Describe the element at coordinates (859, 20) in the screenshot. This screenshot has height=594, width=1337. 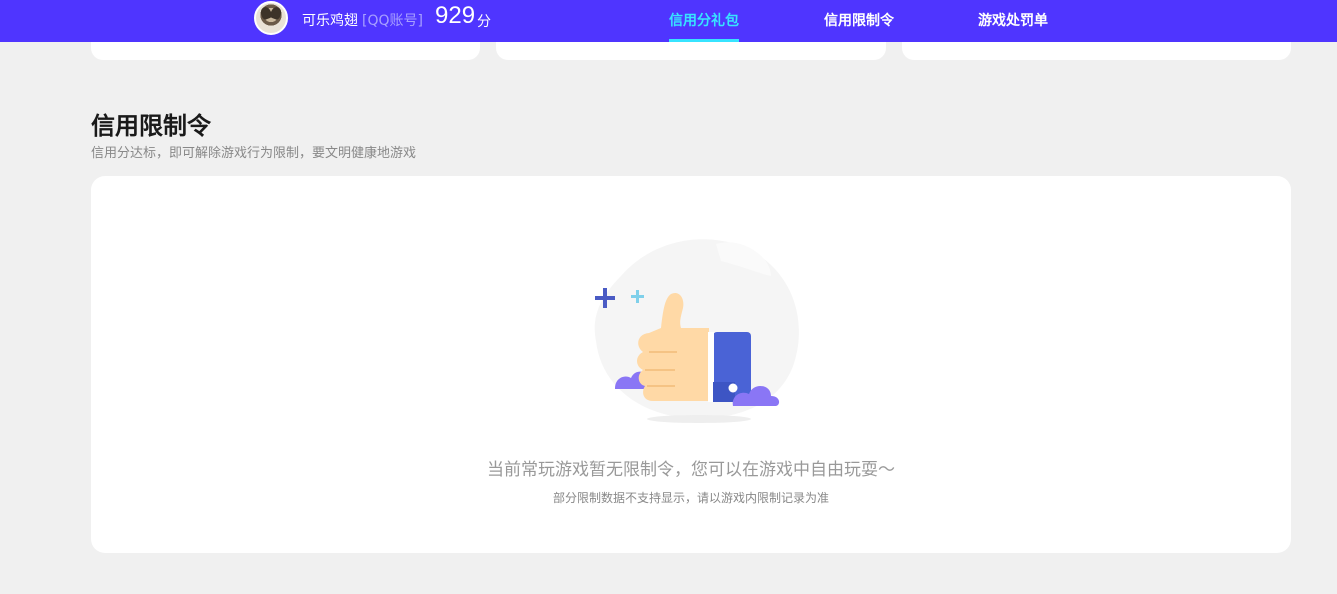
I see `tab-credit-restriction: 信用限制令` at that location.